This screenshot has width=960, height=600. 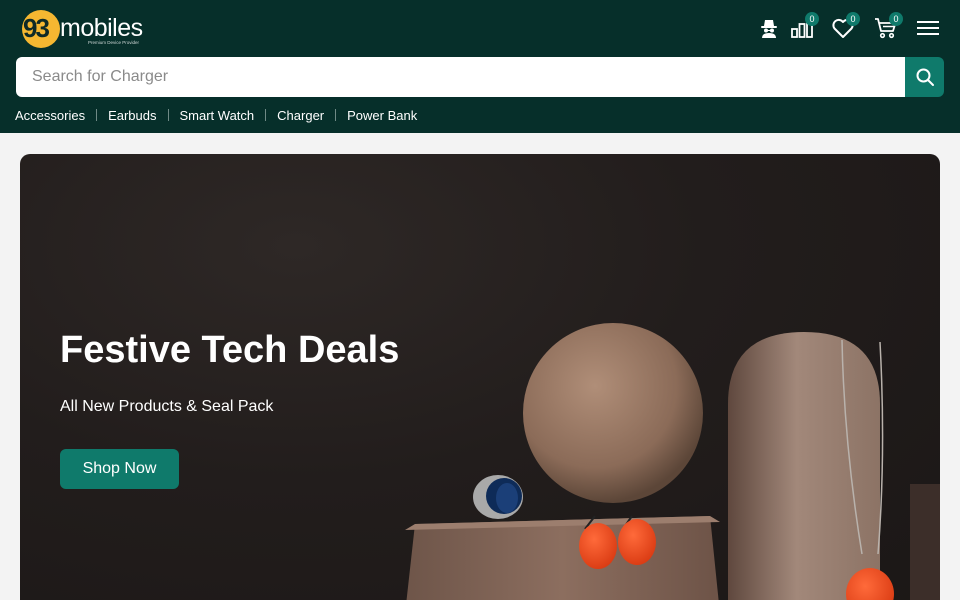 I want to click on compare-button: 0, so click(x=803, y=27).